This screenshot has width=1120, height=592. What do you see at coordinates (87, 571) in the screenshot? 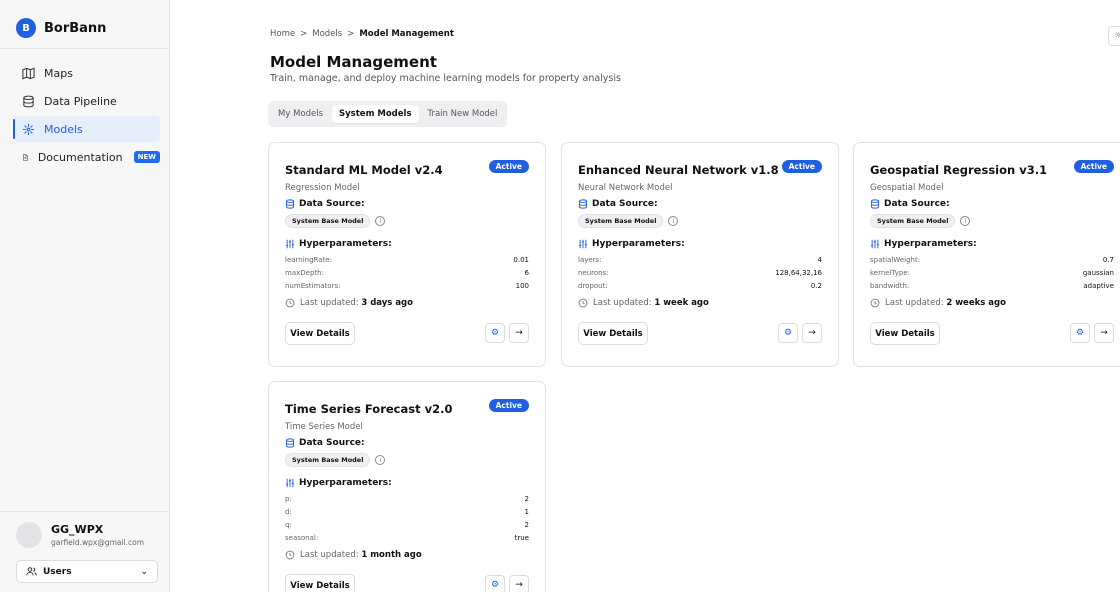
I see `users-dropdown: Users ⌄` at bounding box center [87, 571].